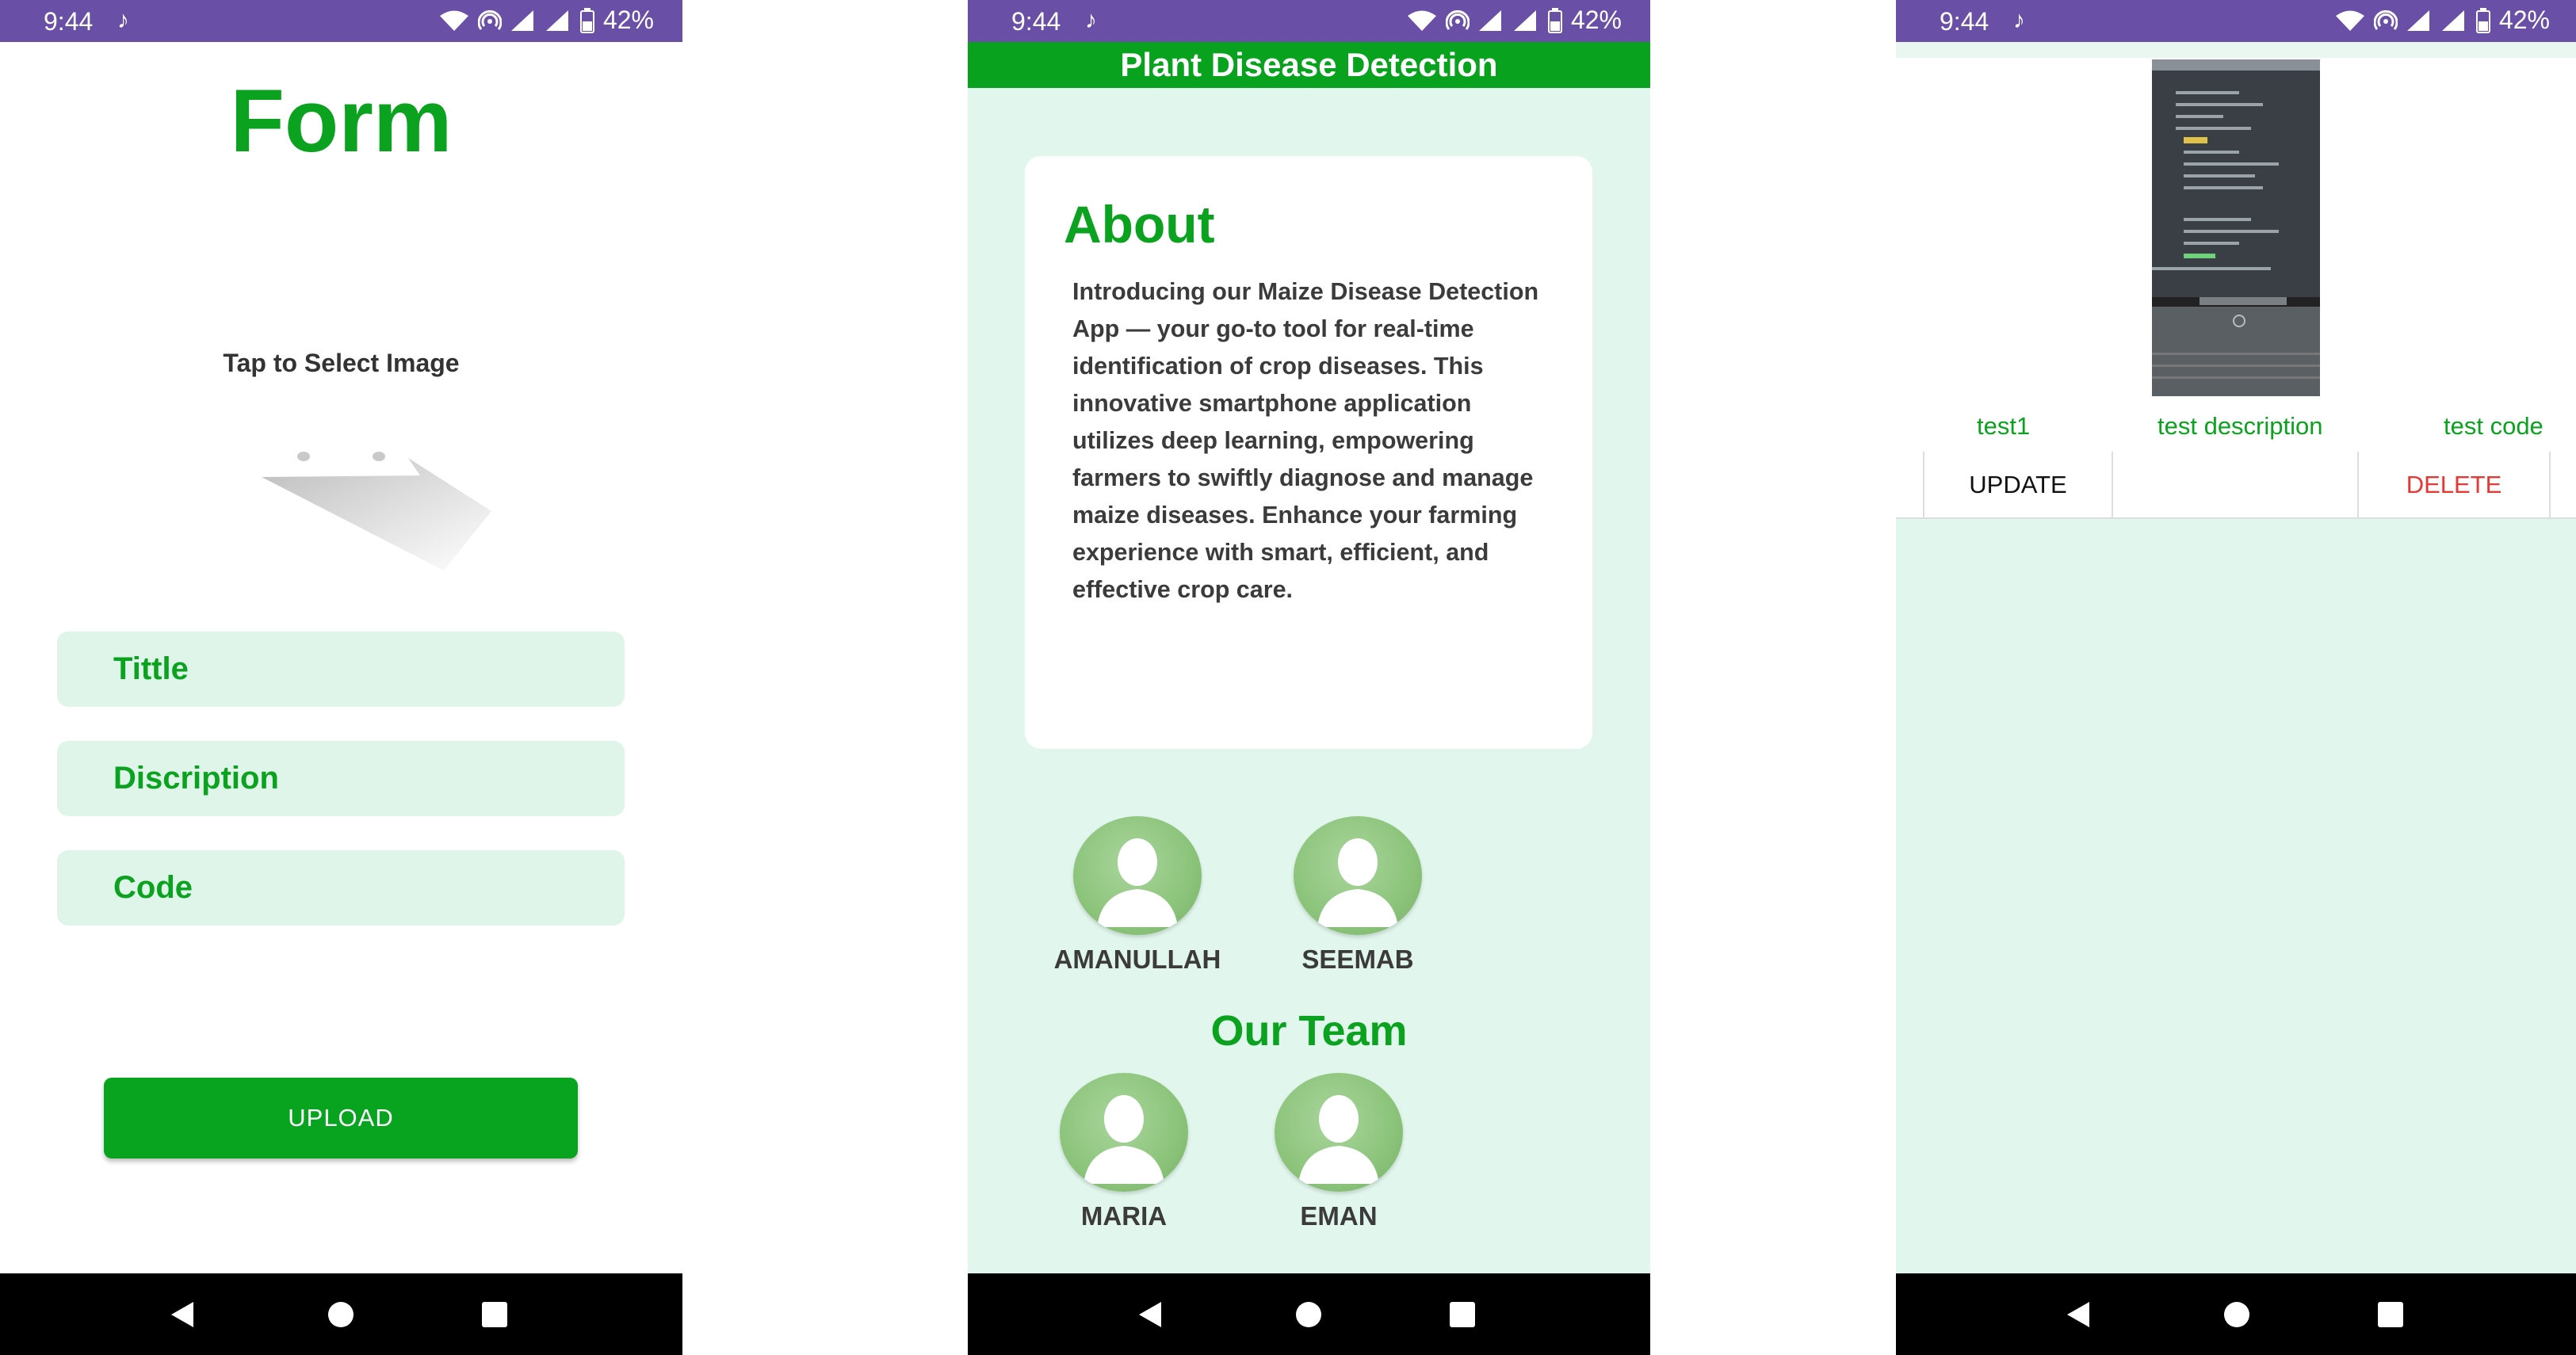  What do you see at coordinates (2454, 484) in the screenshot?
I see `delete-button: DELETE` at bounding box center [2454, 484].